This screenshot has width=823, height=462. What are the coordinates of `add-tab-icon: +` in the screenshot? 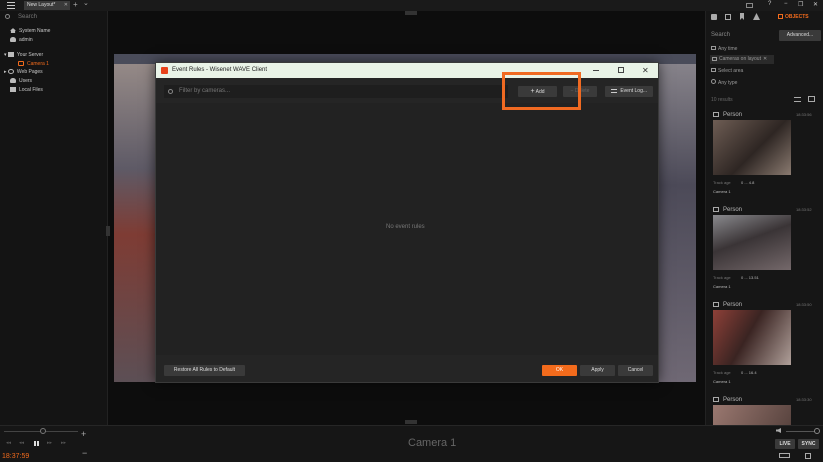 It's located at (75, 4).